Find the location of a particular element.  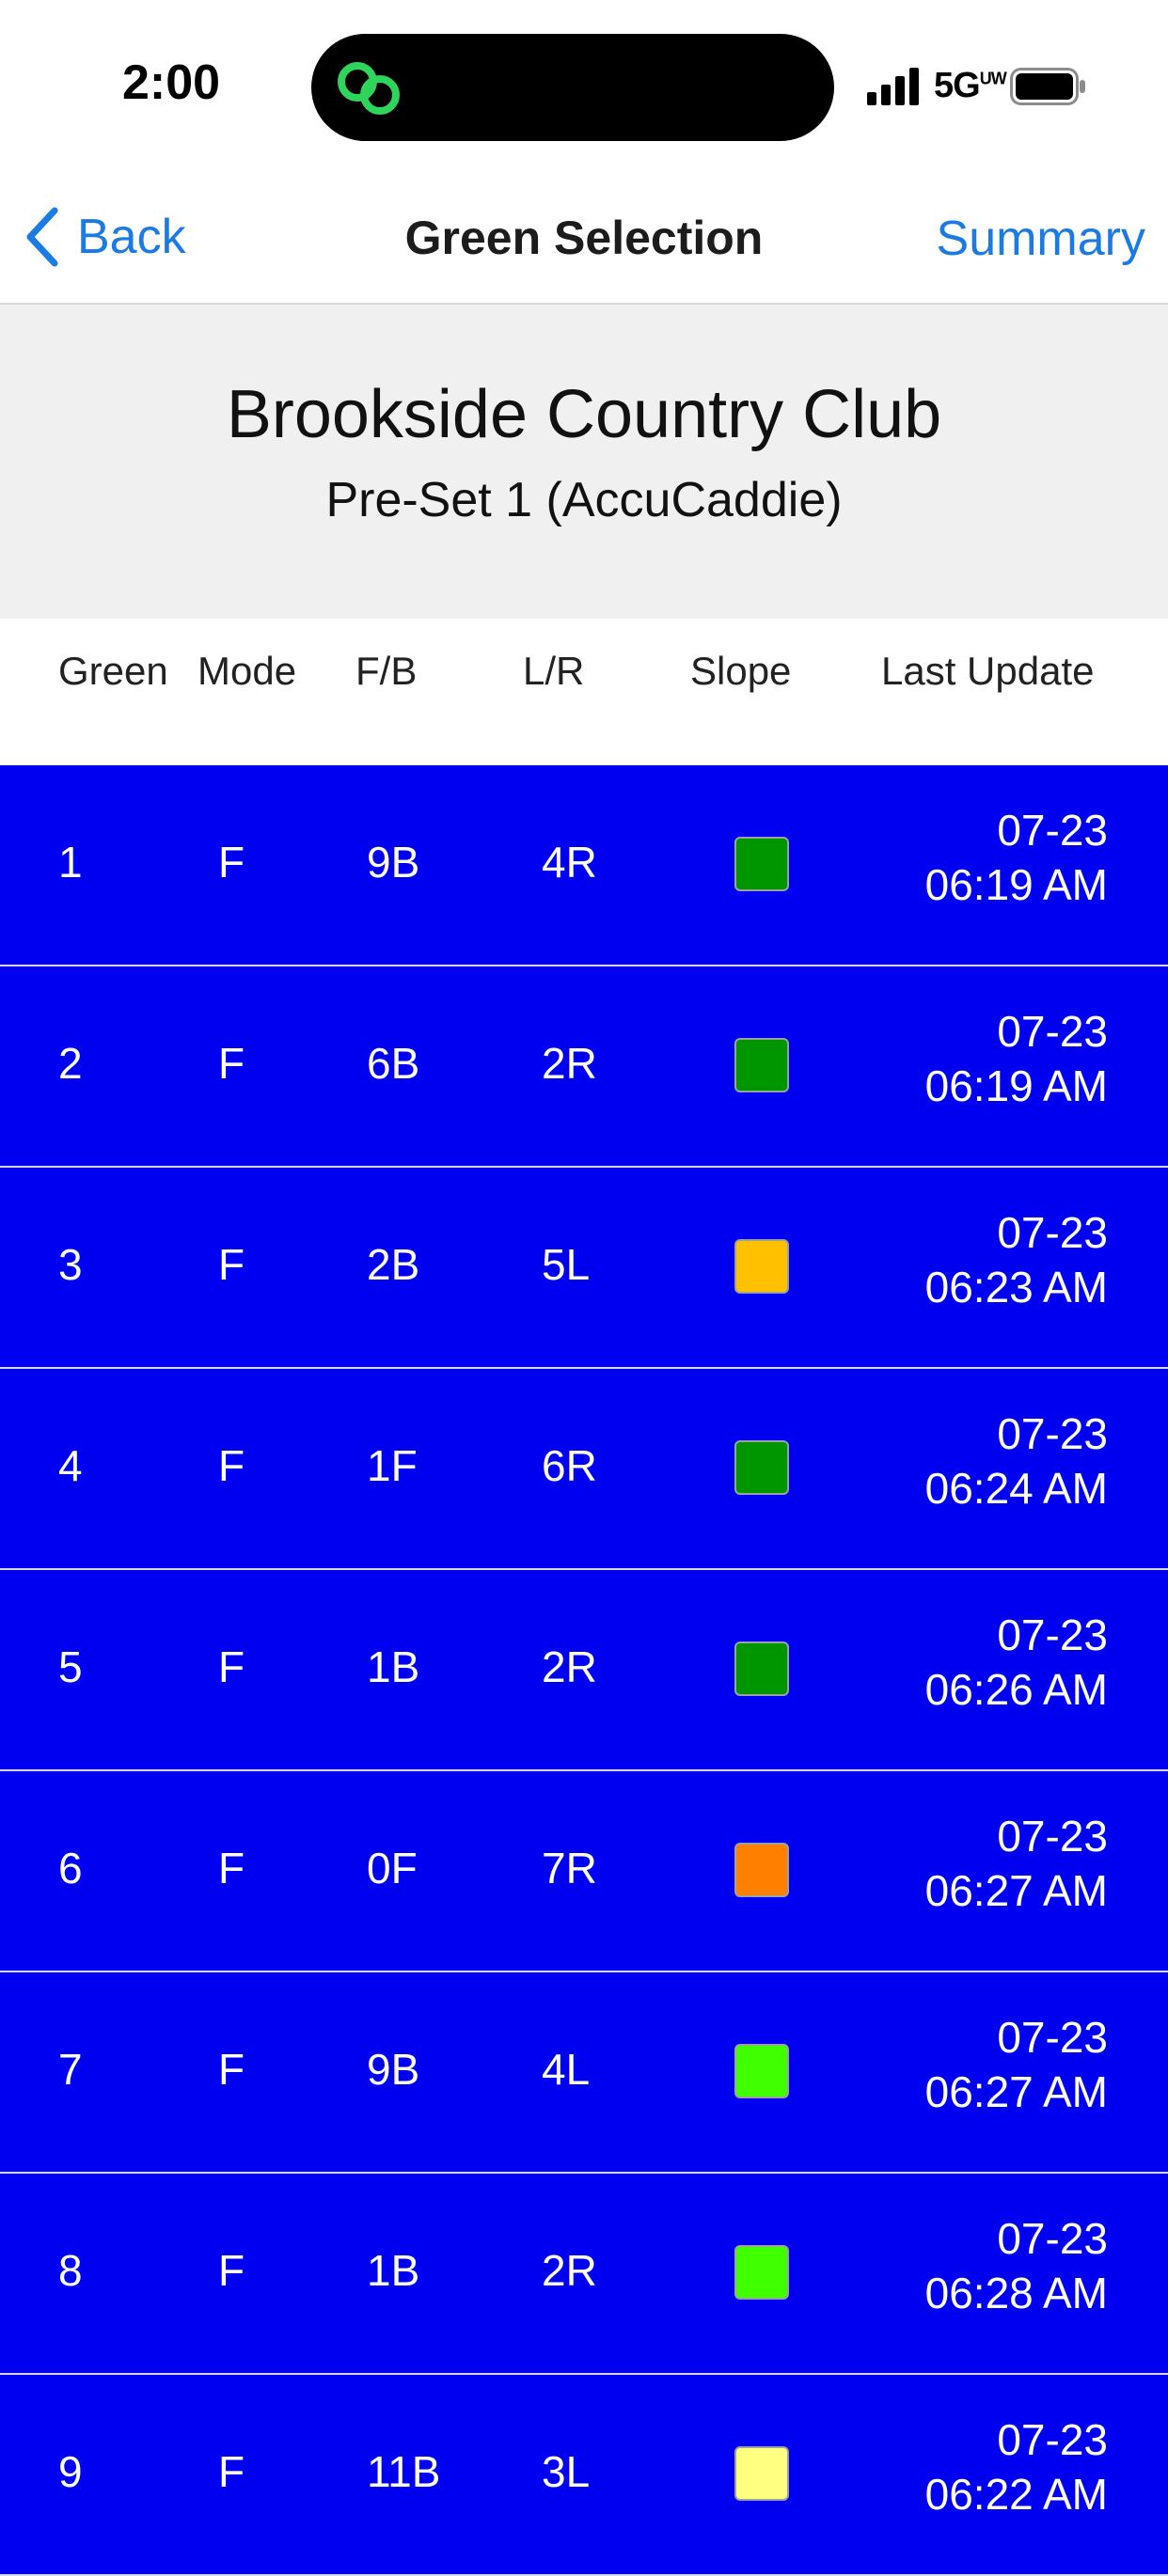

back-label: Back is located at coordinates (131, 237).